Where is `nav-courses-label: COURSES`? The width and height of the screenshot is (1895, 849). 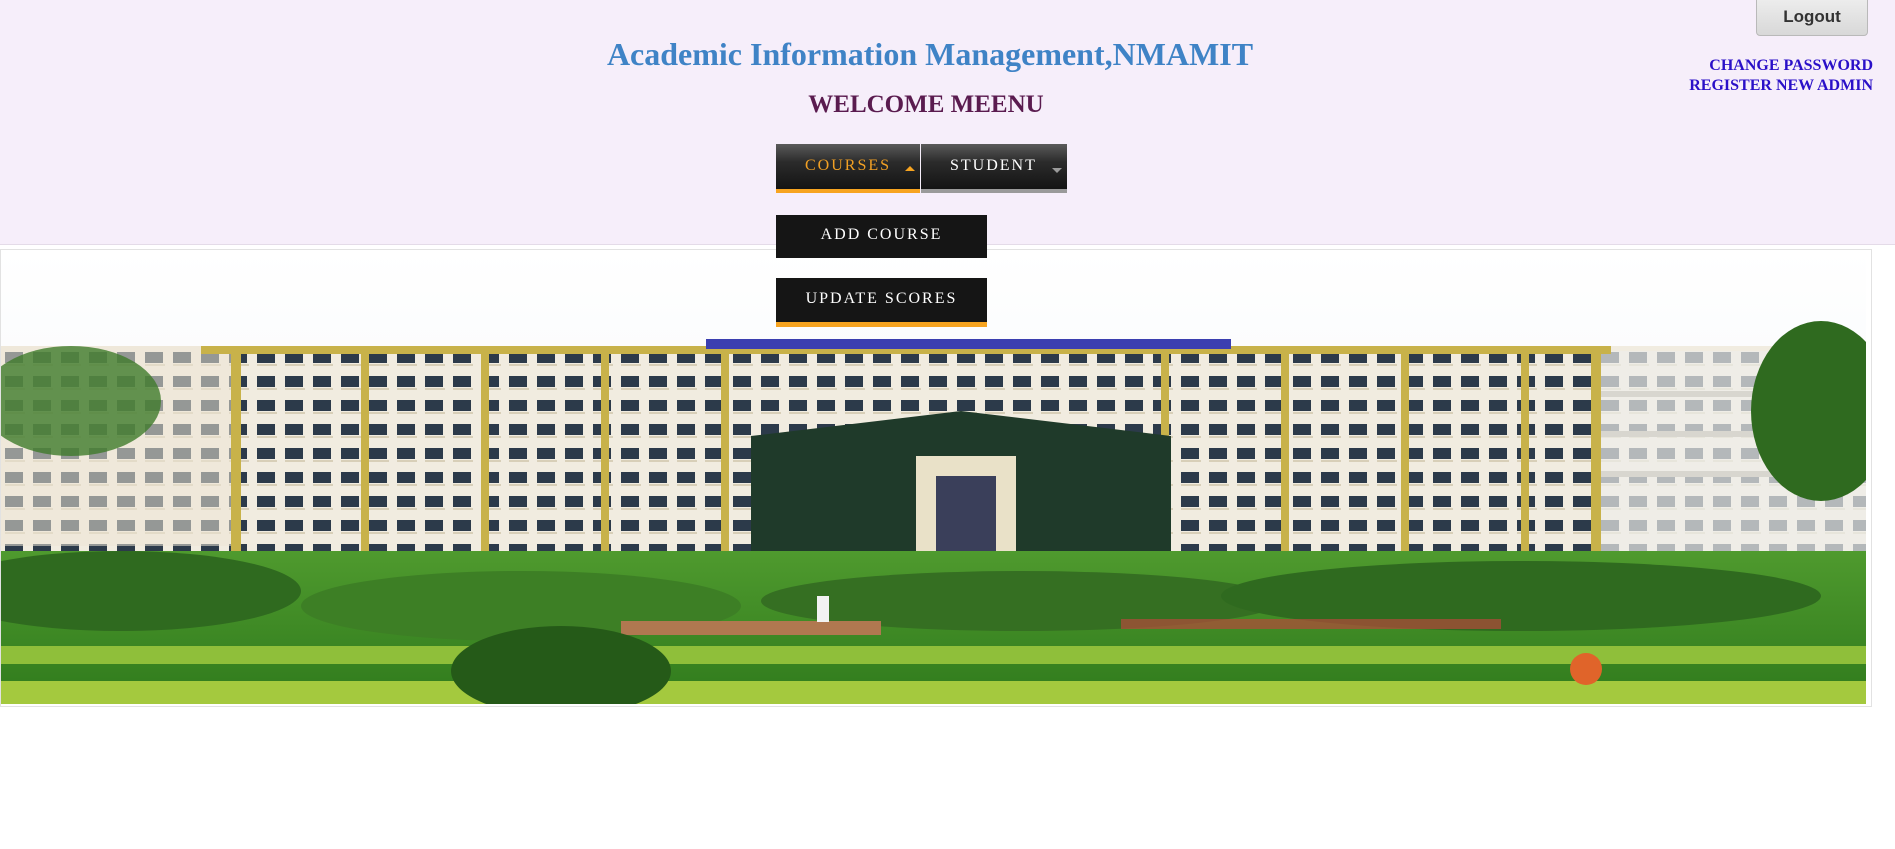
nav-courses-label: COURSES is located at coordinates (848, 165).